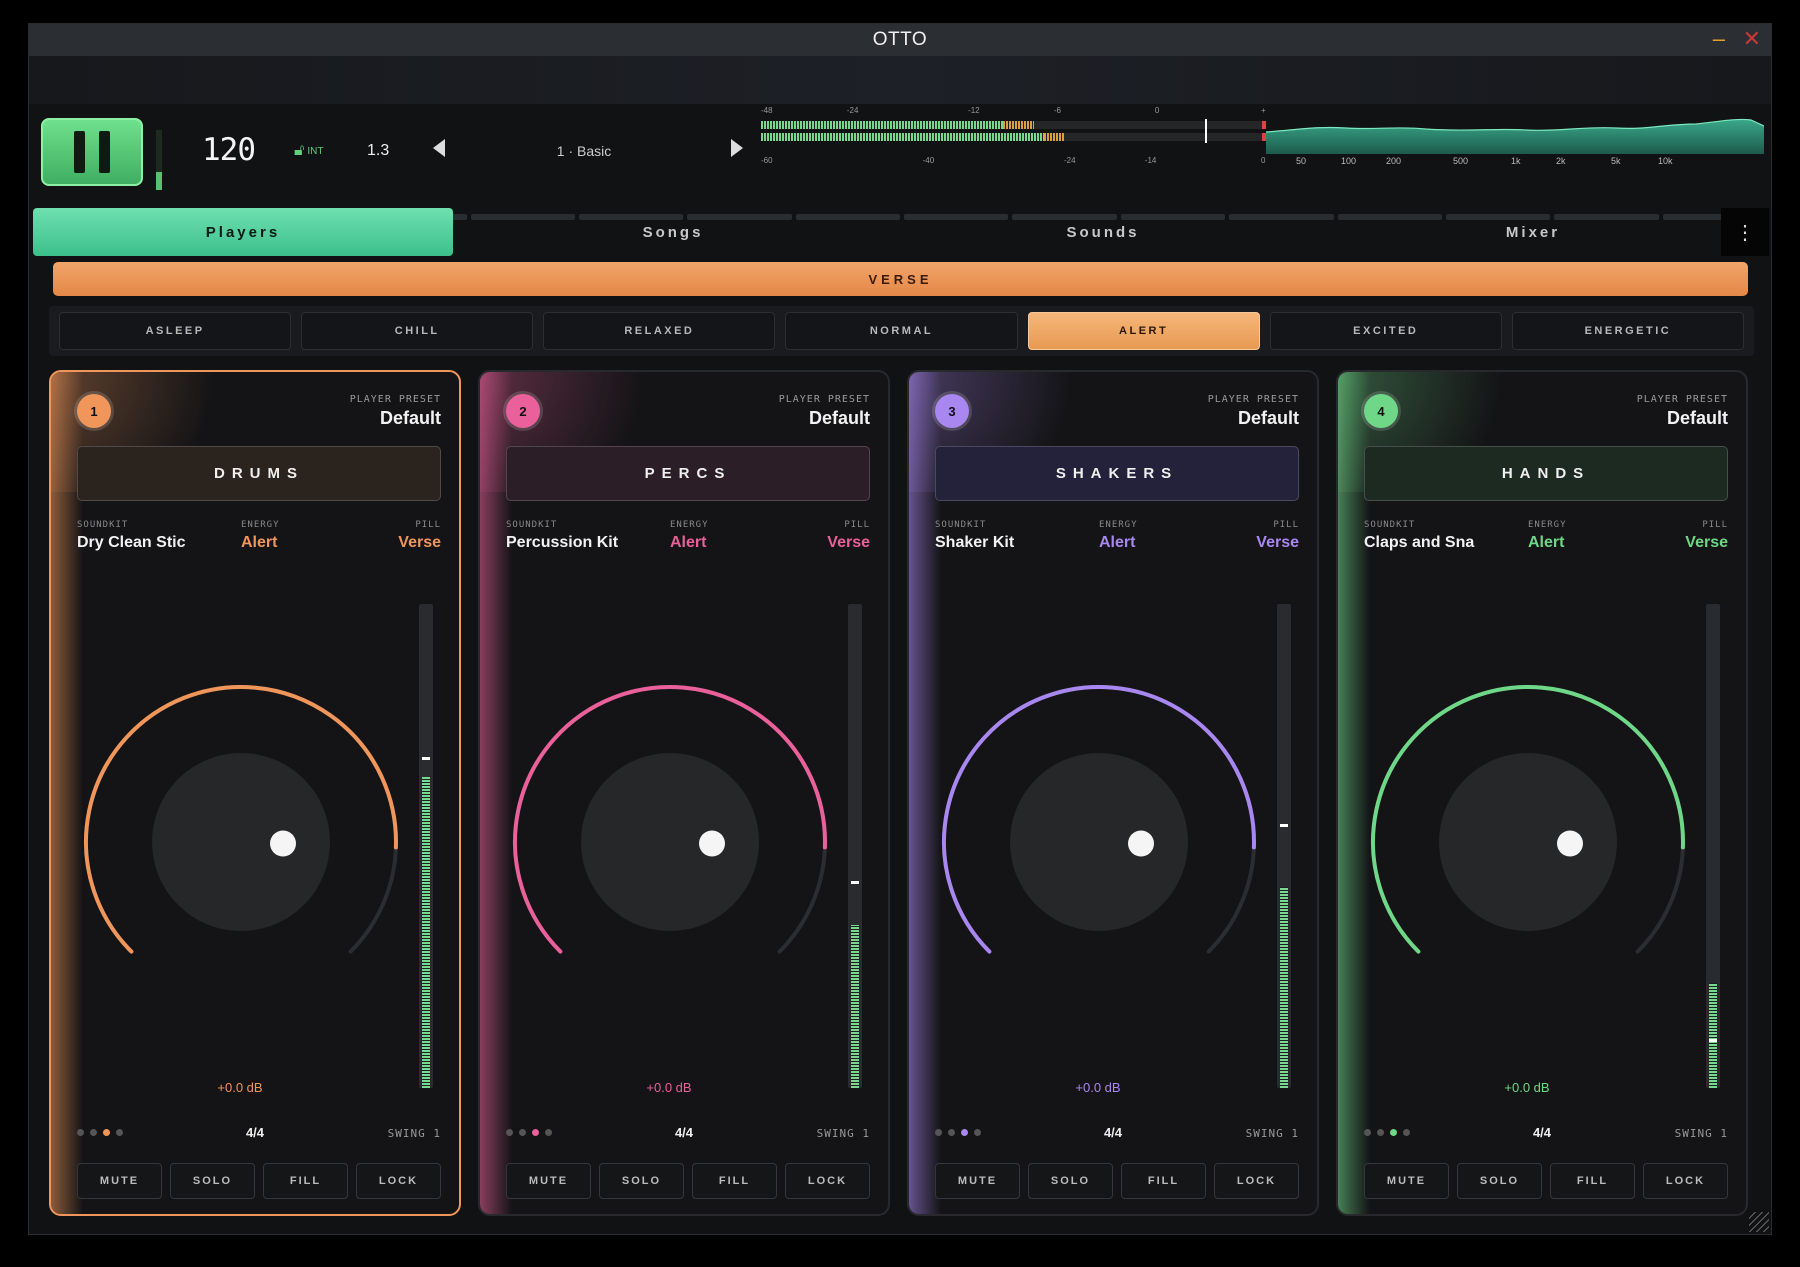 This screenshot has height=1267, width=1800. What do you see at coordinates (175, 331) in the screenshot?
I see `energy-asleep-button: ASLEEP` at bounding box center [175, 331].